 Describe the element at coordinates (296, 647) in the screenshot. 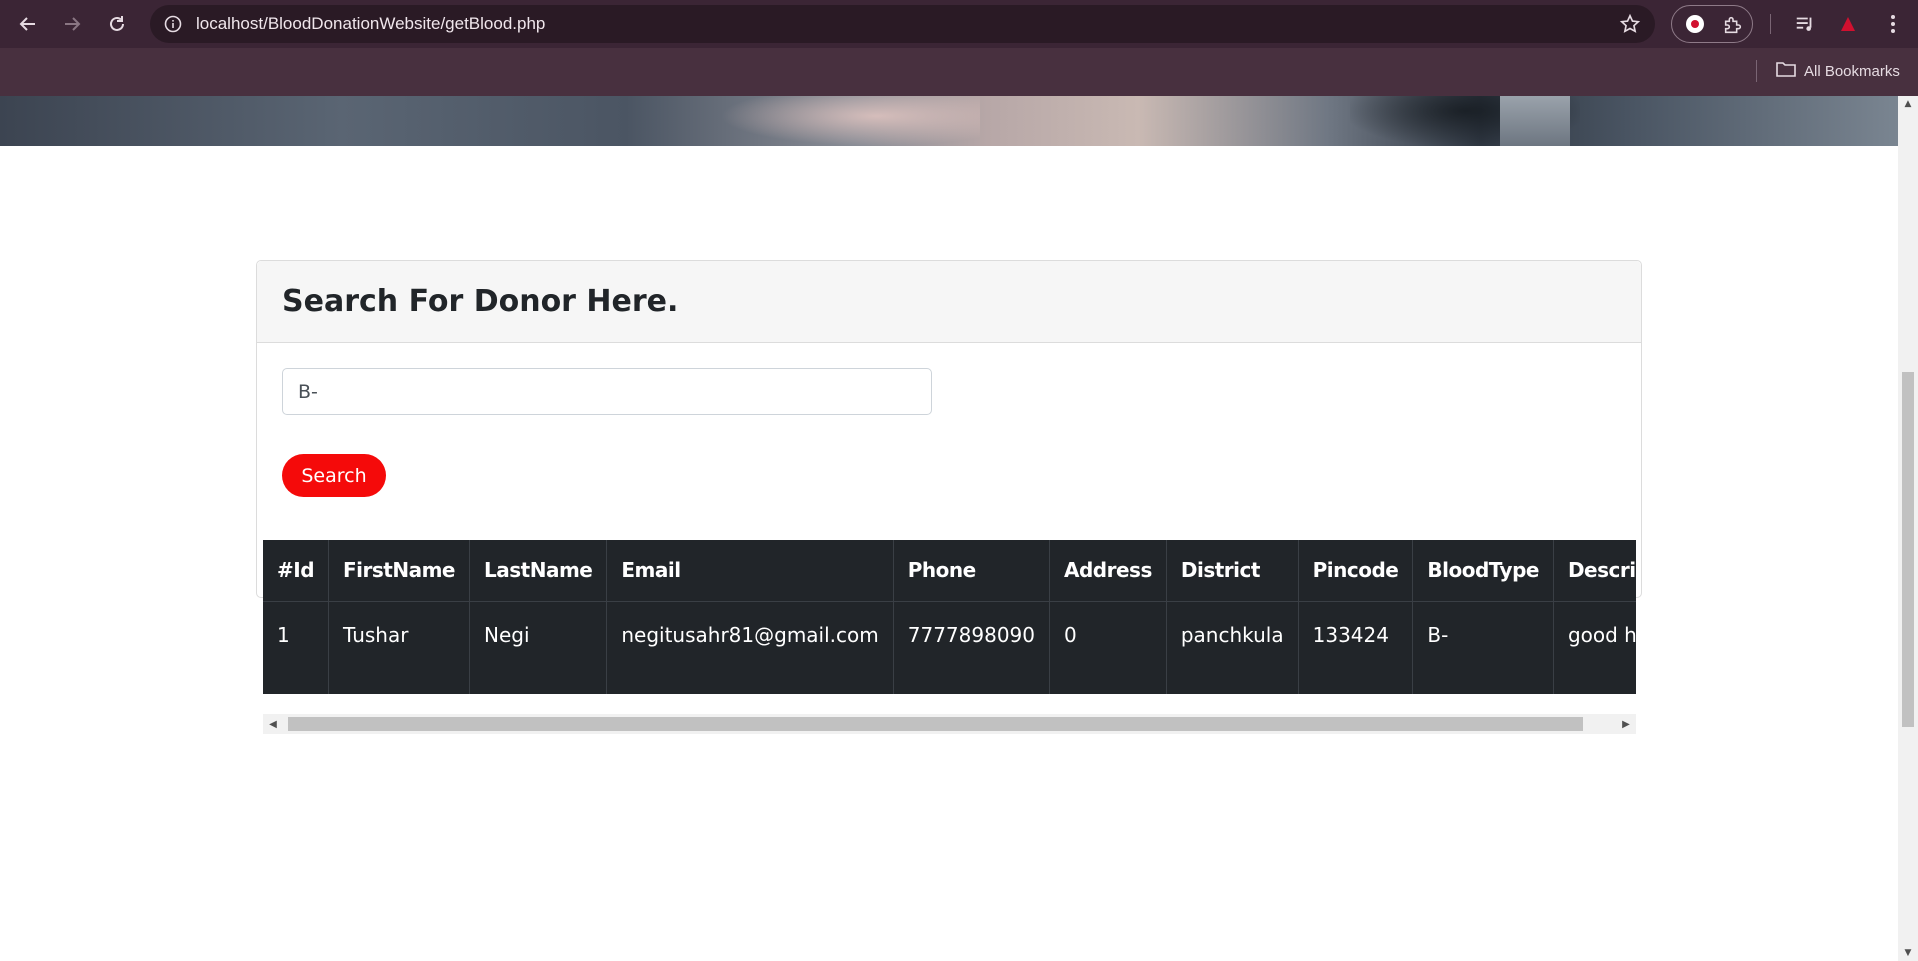

I see `cell-id: 1` at that location.